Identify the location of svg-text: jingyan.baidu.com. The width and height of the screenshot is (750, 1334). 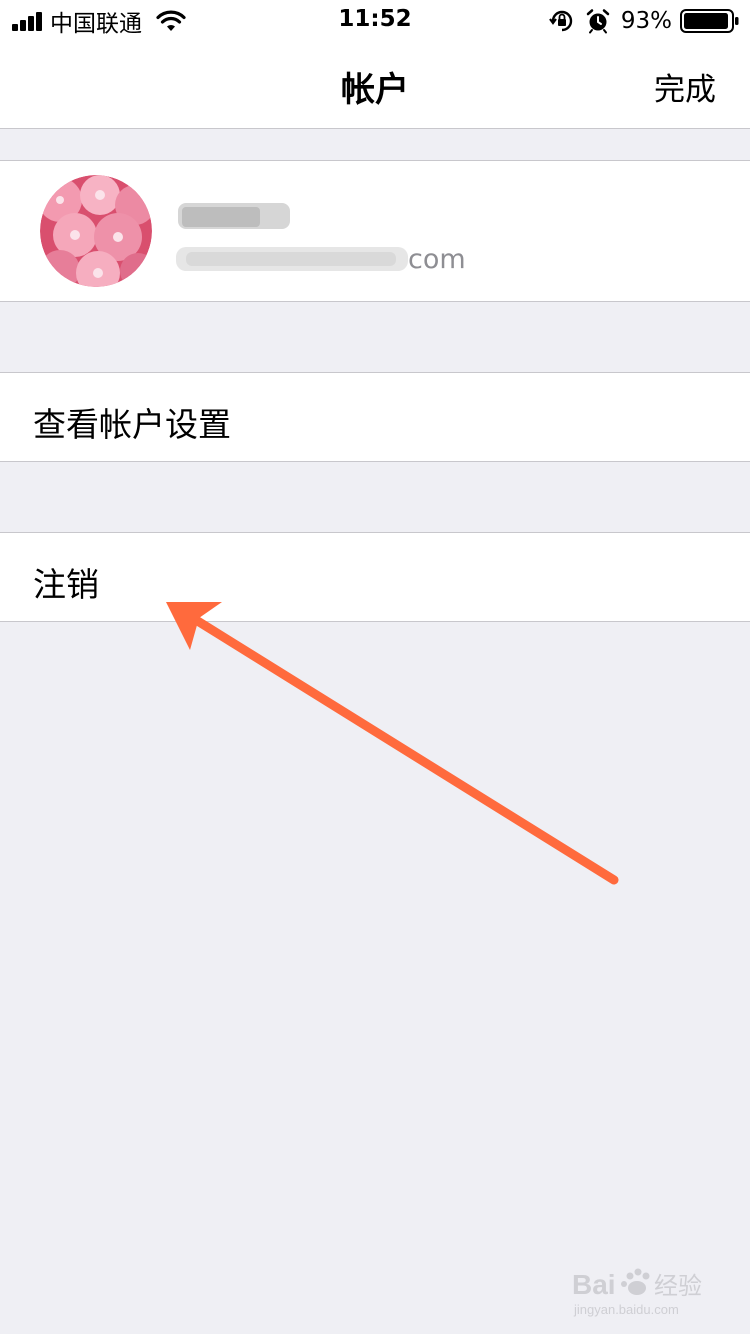
(626, 1309).